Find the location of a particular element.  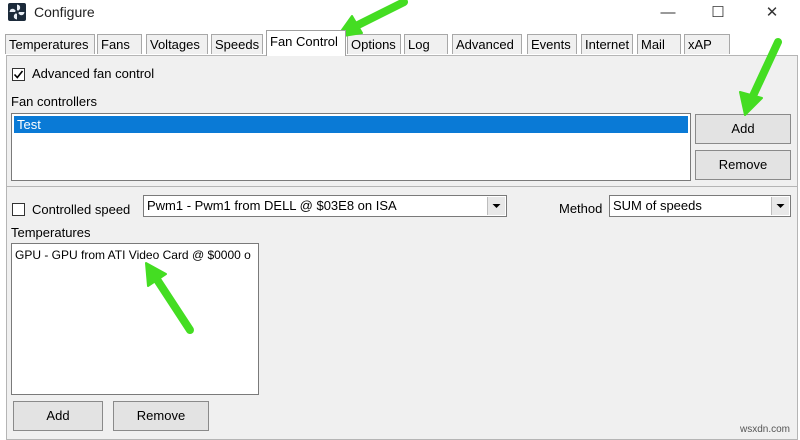

window-title: Configure is located at coordinates (64, 12).